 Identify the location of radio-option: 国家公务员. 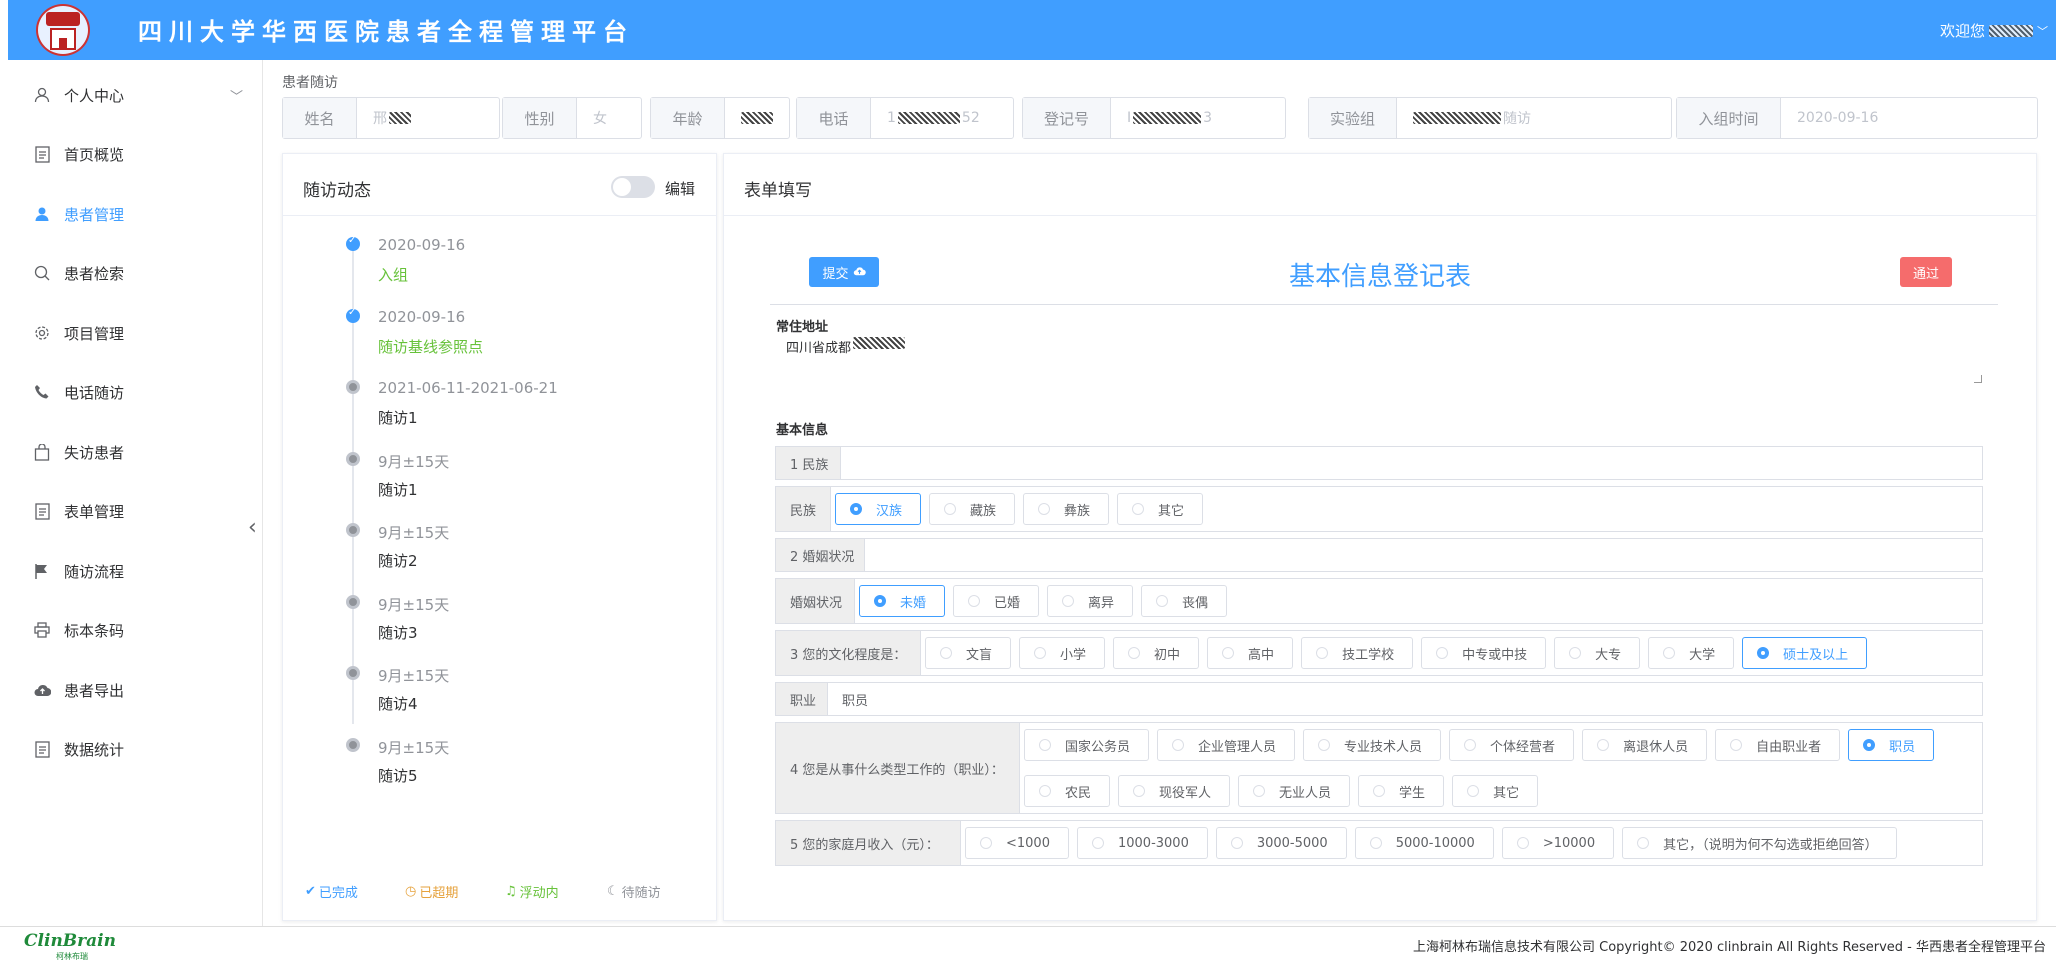
(1087, 745).